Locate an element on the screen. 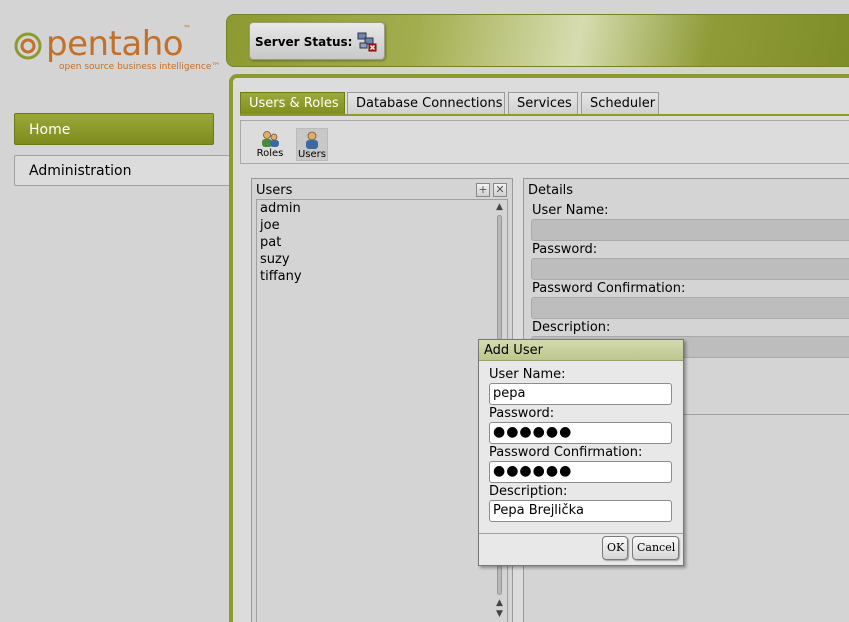 The image size is (849, 622). roles-icon is located at coordinates (270, 139).